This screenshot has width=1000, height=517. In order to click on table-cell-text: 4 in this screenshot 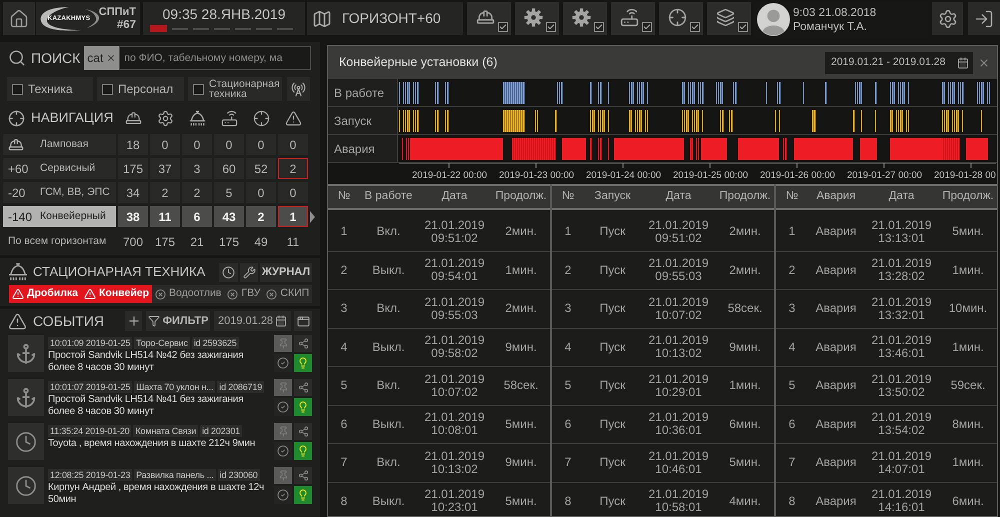, I will do `click(344, 347)`.